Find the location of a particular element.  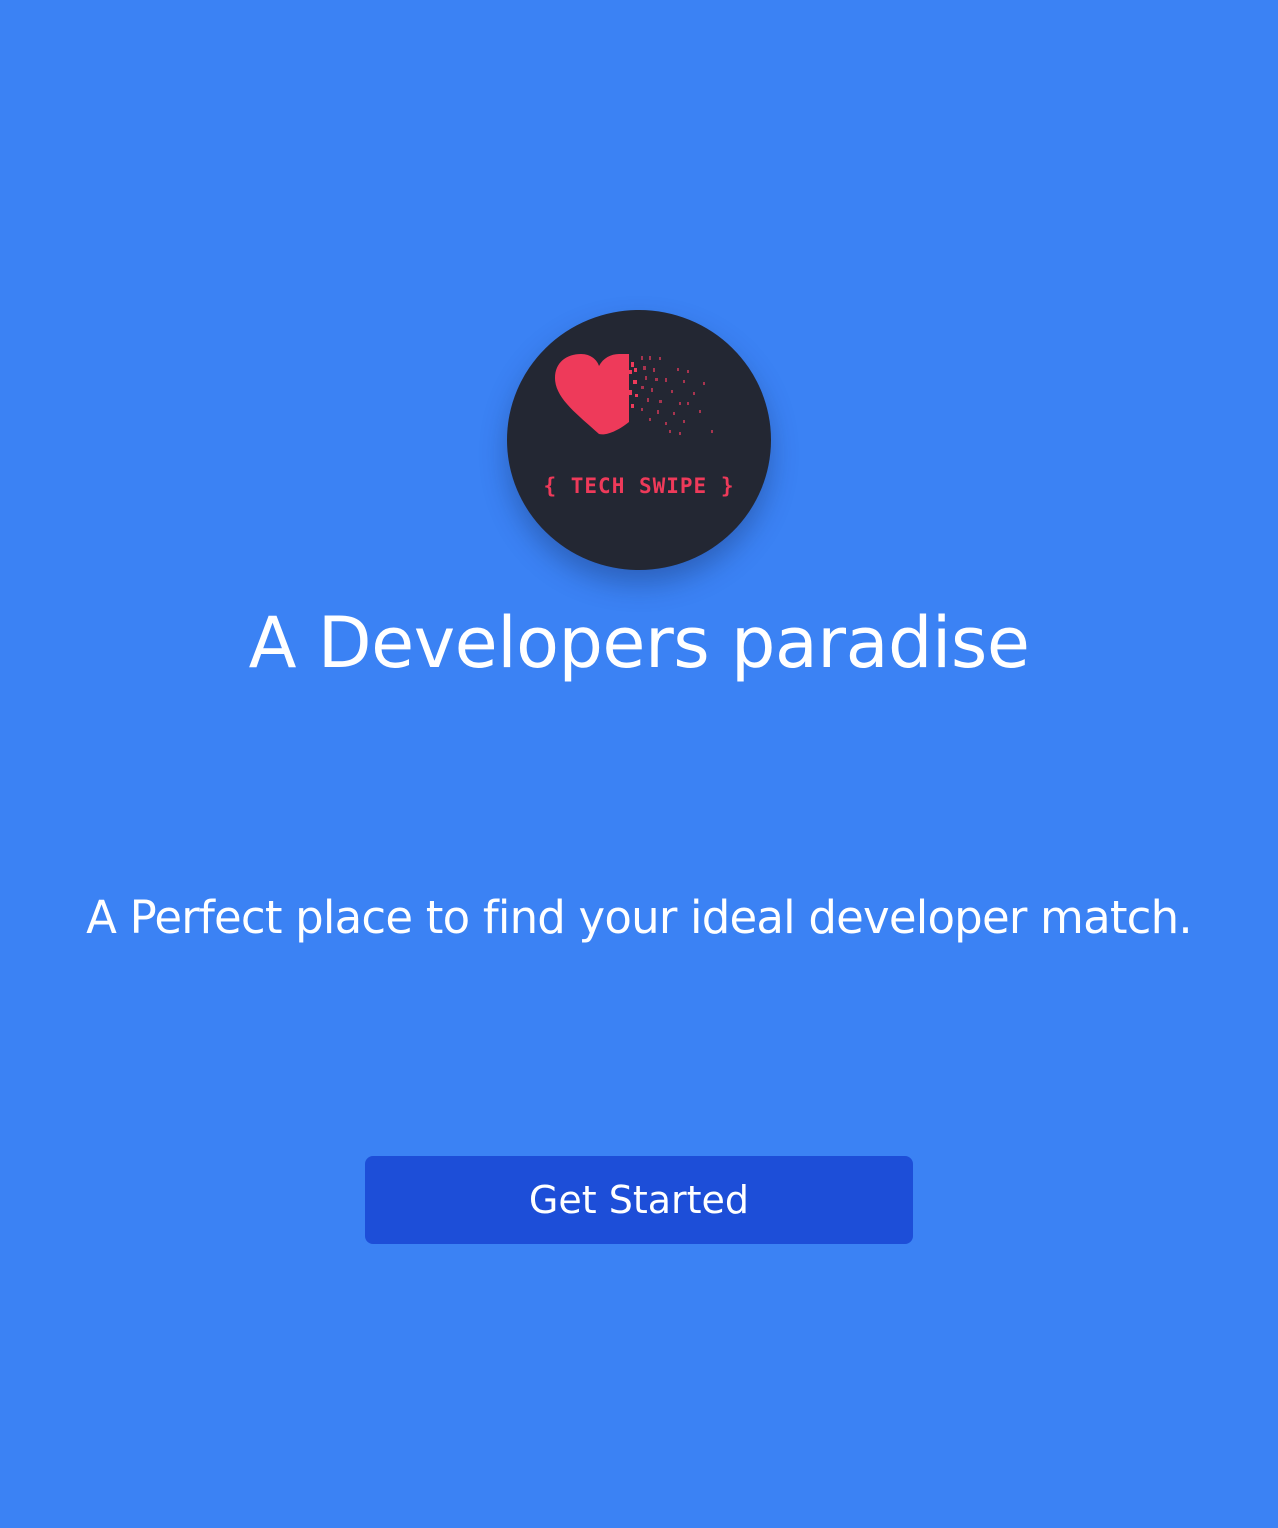

tech-swipe-logo: { TECH SWIPE } is located at coordinates (639, 440).